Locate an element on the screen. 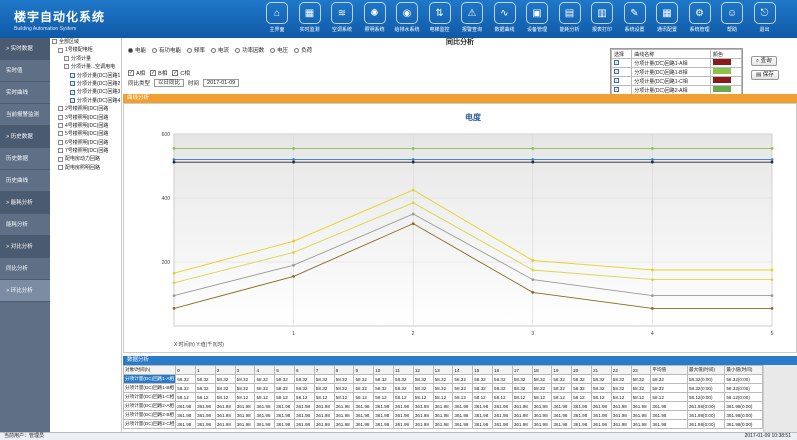 The height and width of the screenshot is (440, 797). leftnav-item-9: > 对比分析 is located at coordinates (25, 247).